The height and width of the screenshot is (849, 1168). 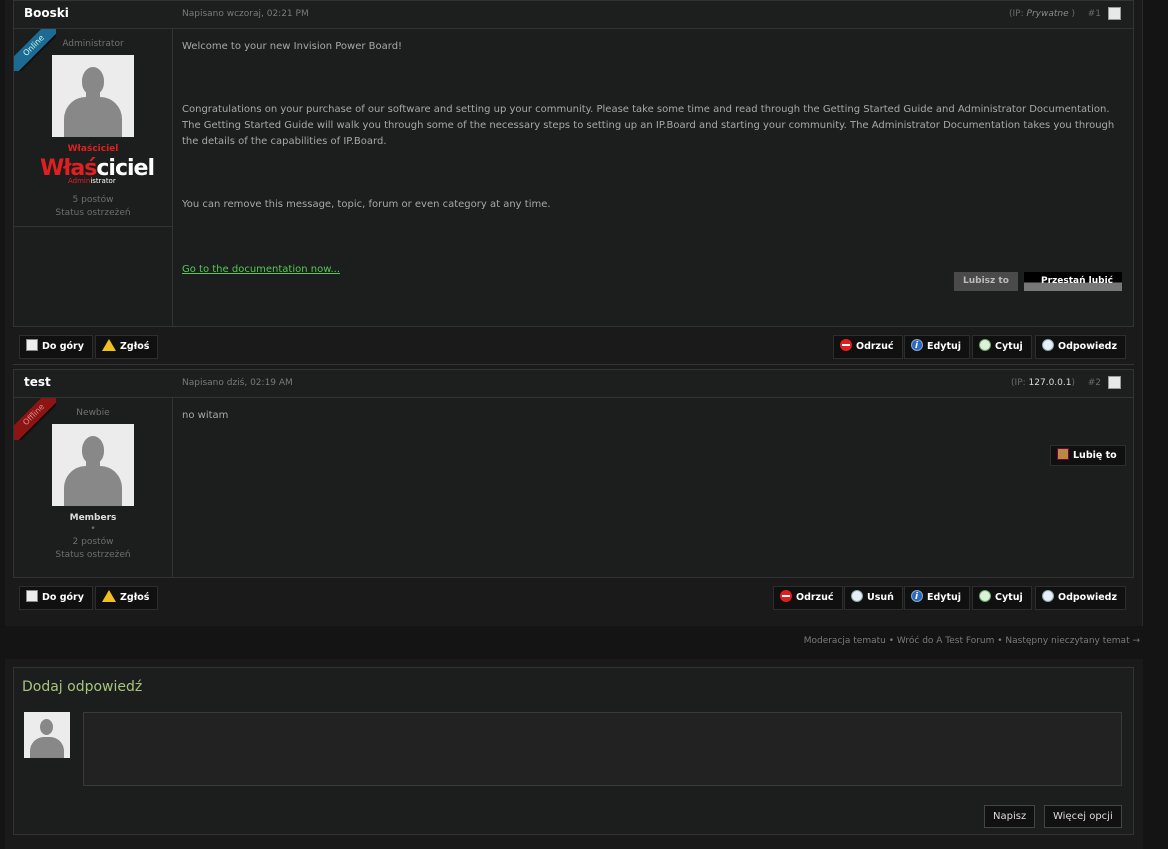 I want to click on post-paragraph: no witam, so click(x=205, y=415).